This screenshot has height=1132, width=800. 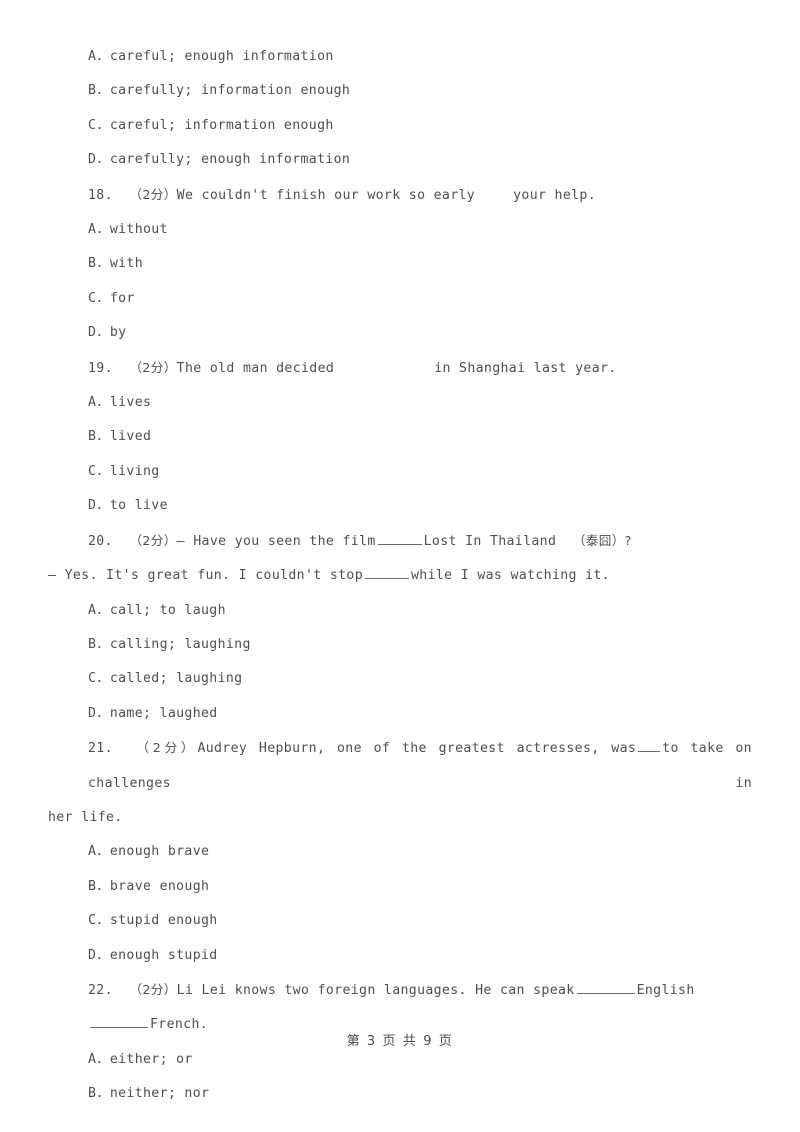 I want to click on question-text-cjk: （泰囧）?, so click(x=602, y=540).